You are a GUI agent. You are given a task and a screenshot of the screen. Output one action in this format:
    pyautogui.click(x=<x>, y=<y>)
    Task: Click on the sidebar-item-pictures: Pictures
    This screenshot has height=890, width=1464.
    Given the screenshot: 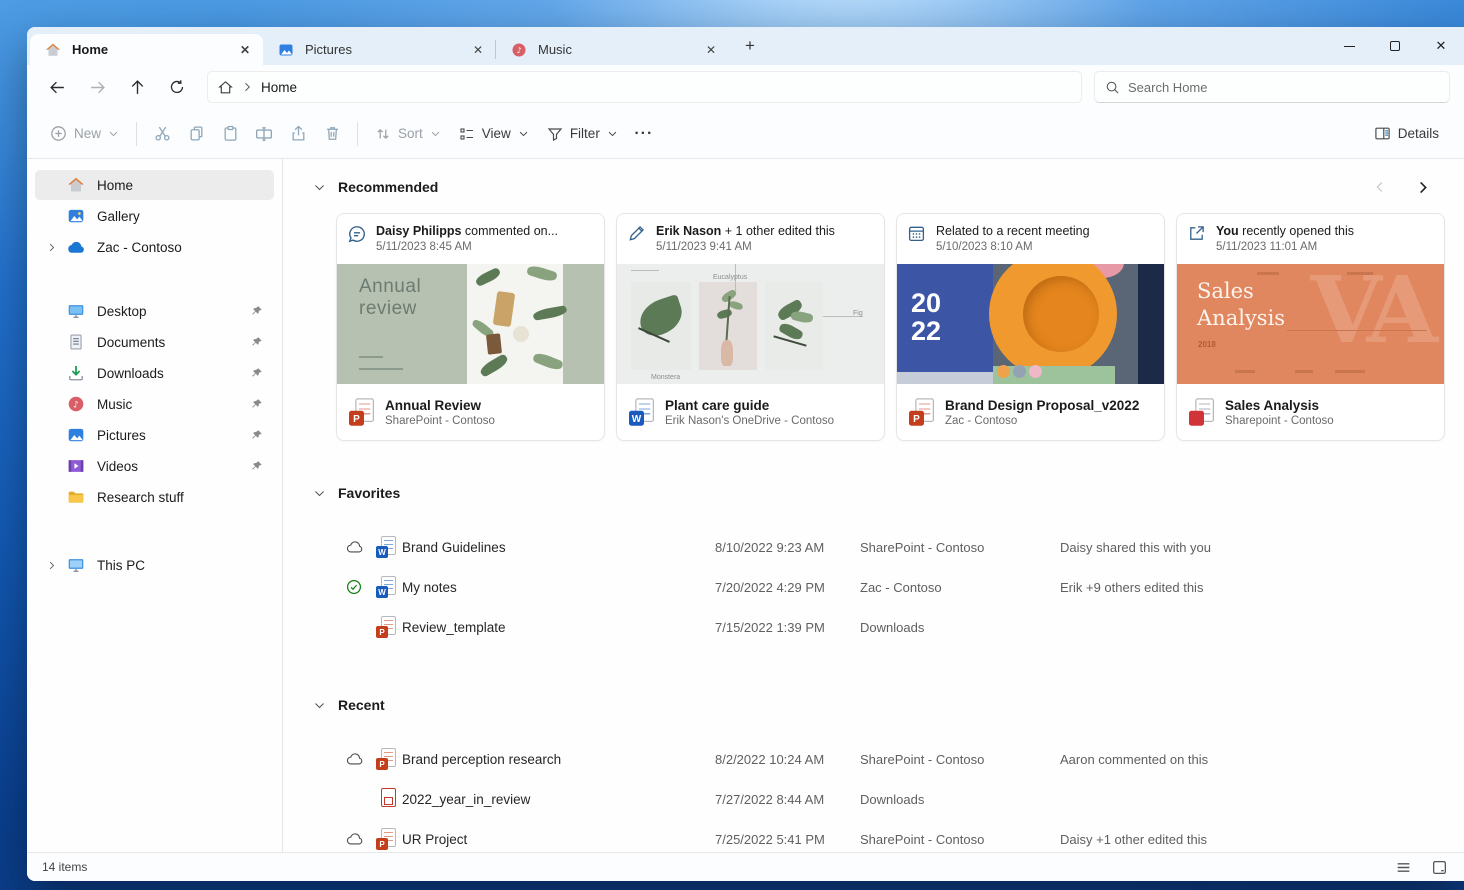 What is the action you would take?
    pyautogui.click(x=154, y=435)
    